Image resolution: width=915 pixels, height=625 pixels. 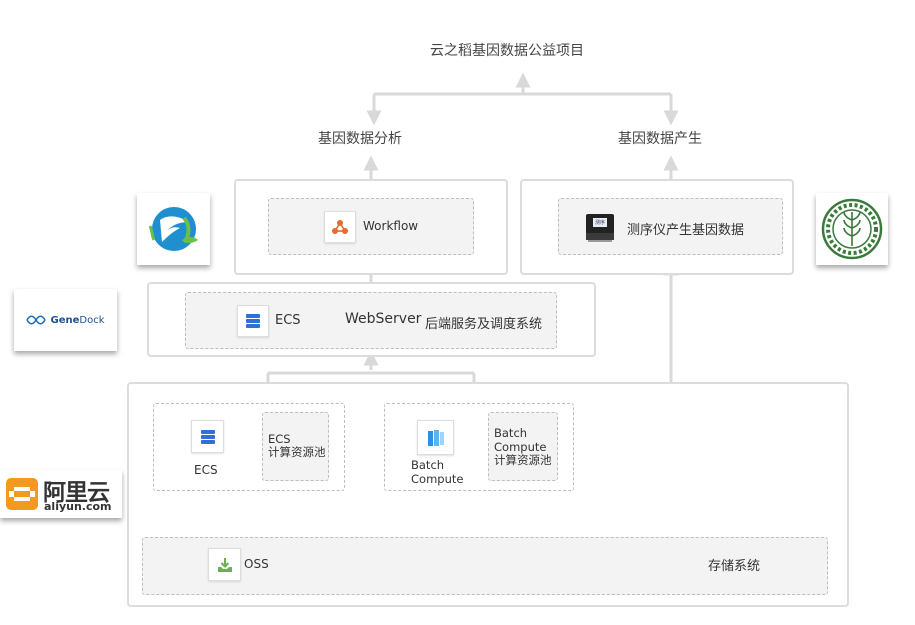 I want to click on sequencer-screen-text: 测序, so click(x=600, y=223).